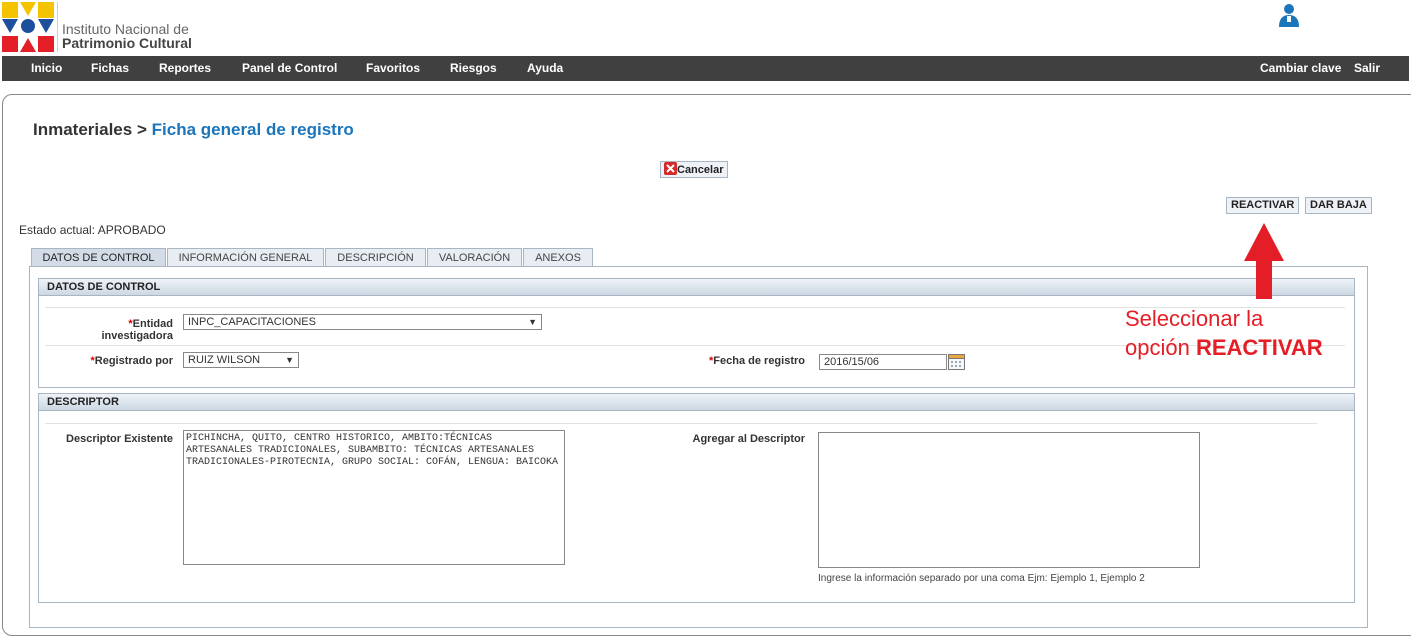  Describe the element at coordinates (1300, 68) in the screenshot. I see `menu-cambiar-clave: Cambiar clave` at that location.